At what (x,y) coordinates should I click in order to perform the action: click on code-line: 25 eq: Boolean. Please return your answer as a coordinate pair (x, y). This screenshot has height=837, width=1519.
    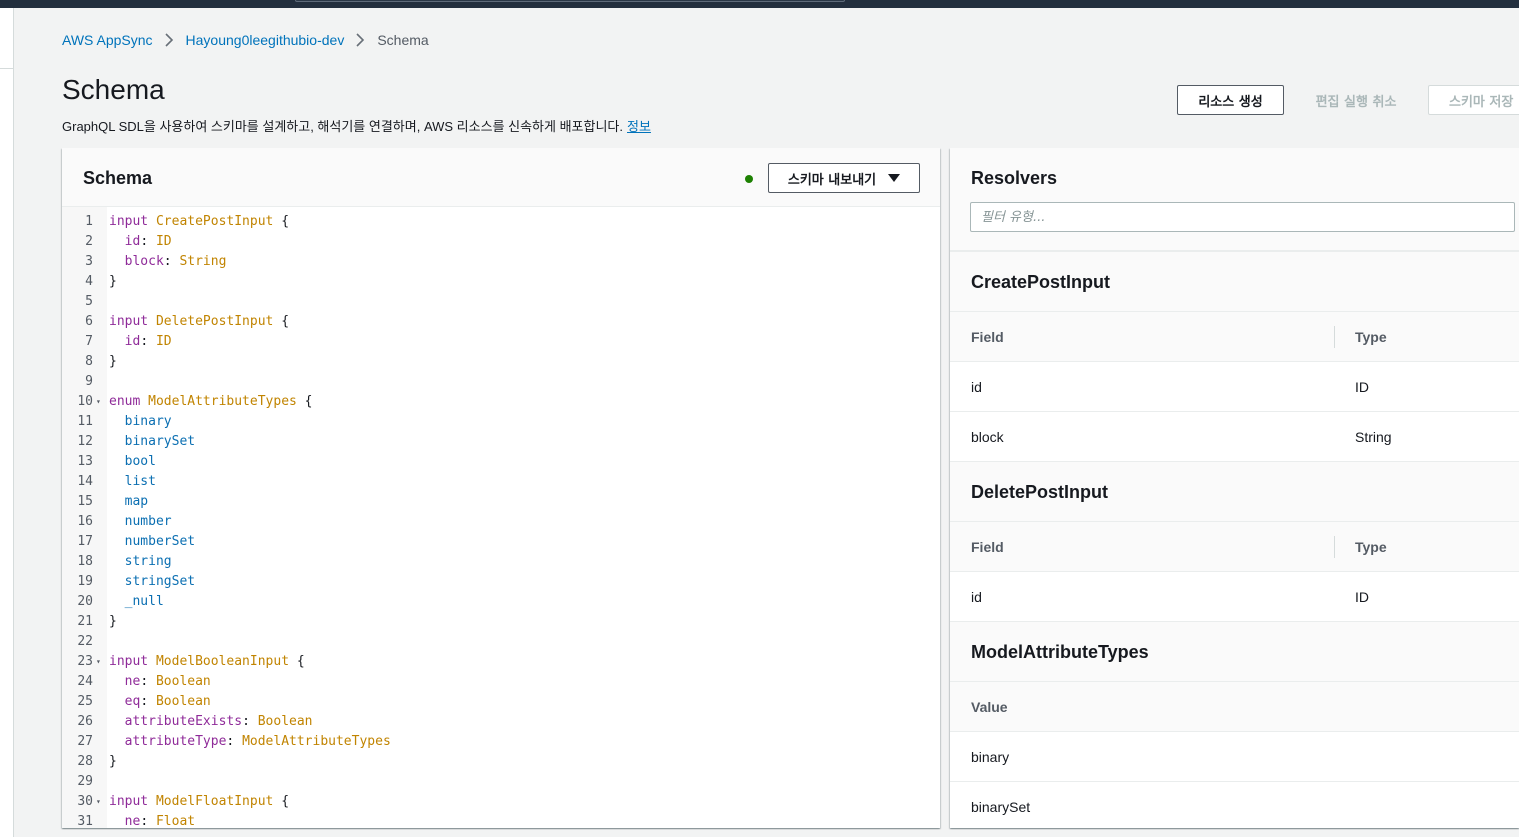
    Looking at the image, I should click on (501, 702).